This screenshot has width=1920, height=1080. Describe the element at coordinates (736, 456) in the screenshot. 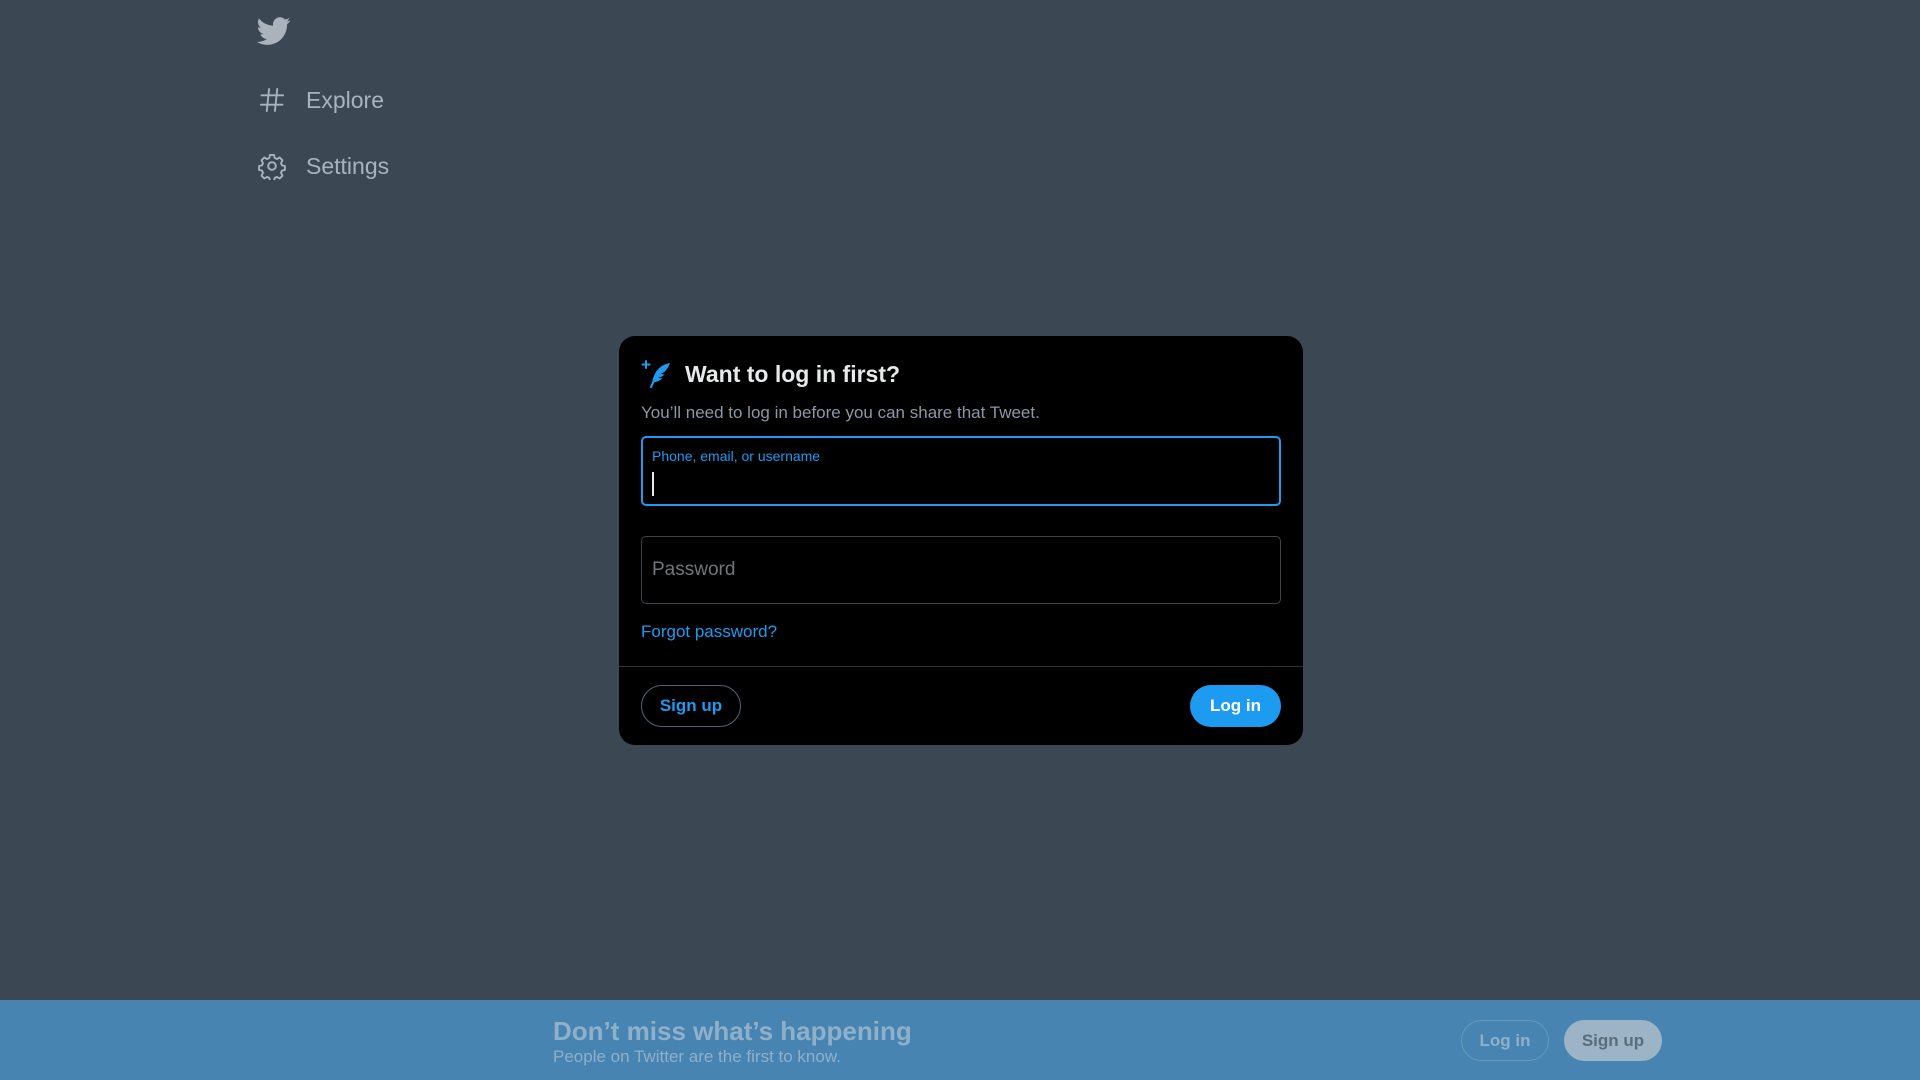

I see `username-field-label: Phone, email, or username` at that location.